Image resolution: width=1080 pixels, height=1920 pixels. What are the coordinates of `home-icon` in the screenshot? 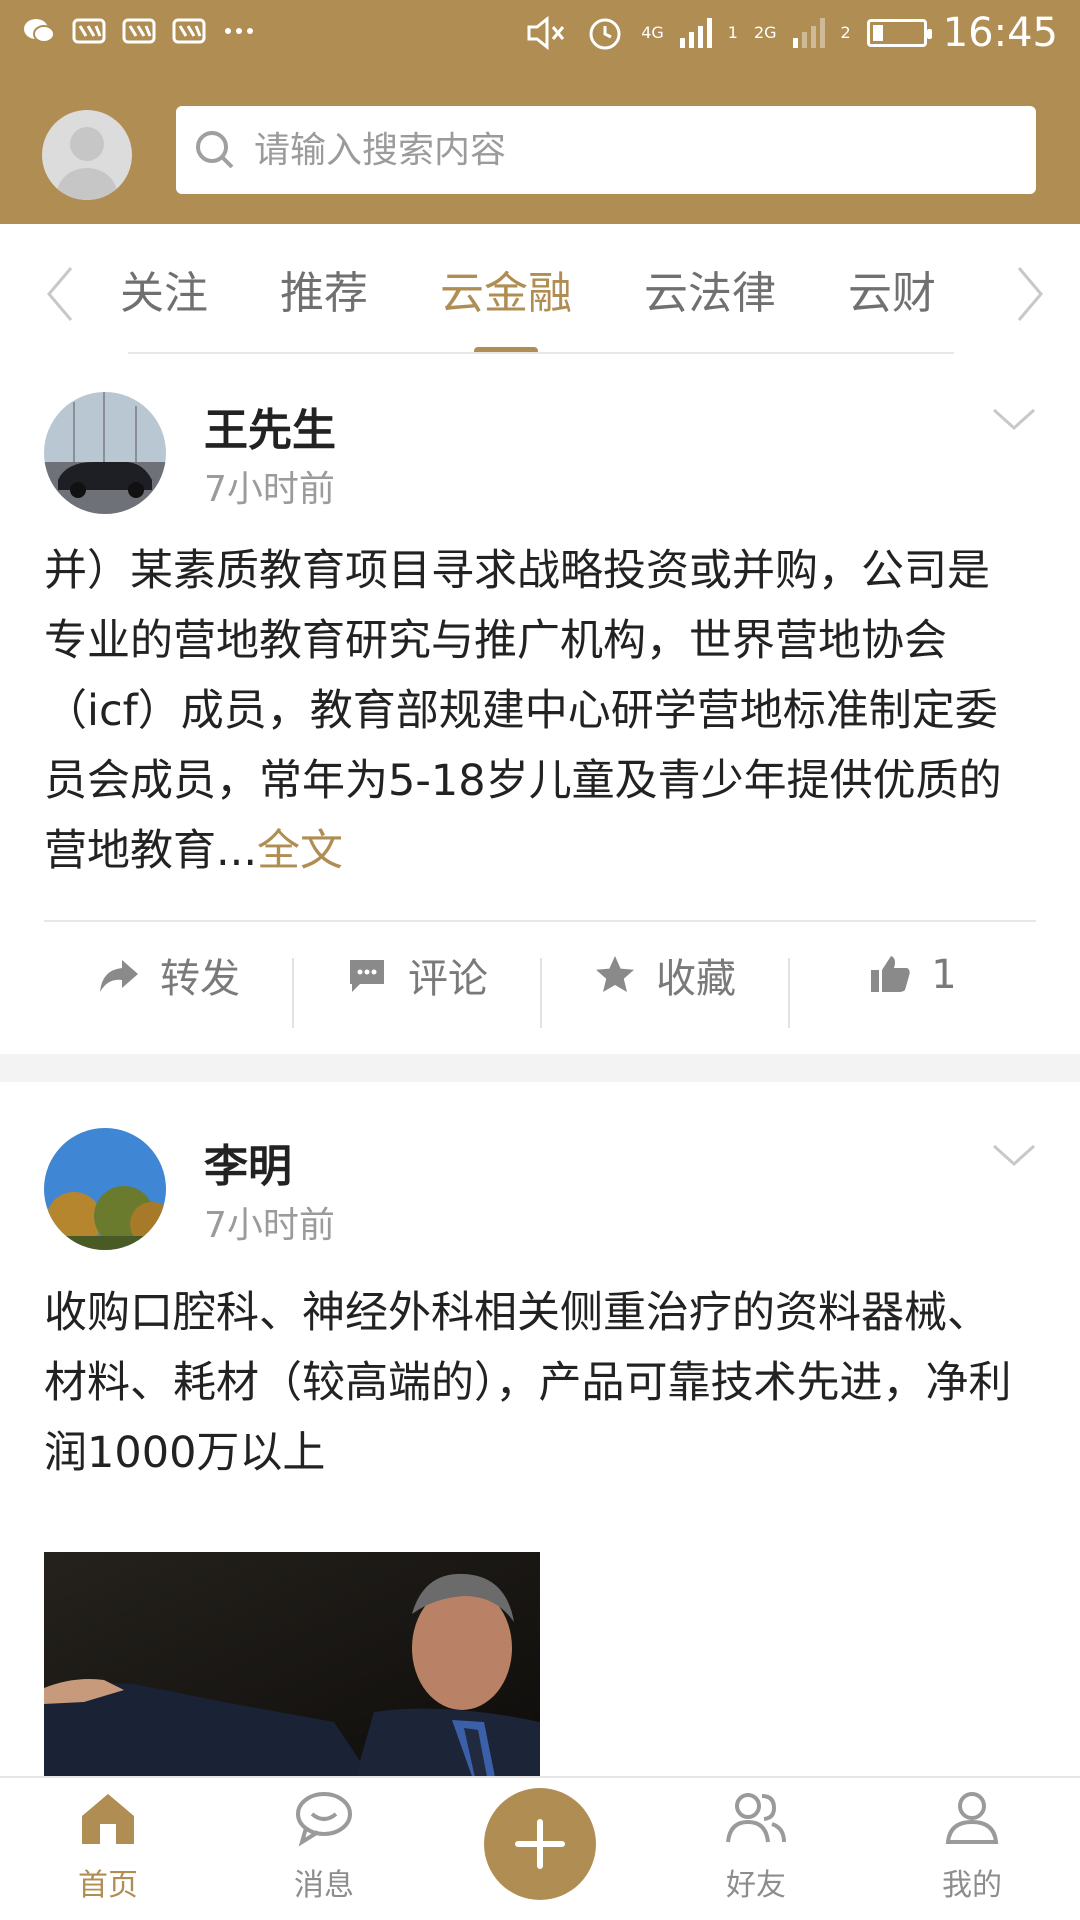 It's located at (108, 1819).